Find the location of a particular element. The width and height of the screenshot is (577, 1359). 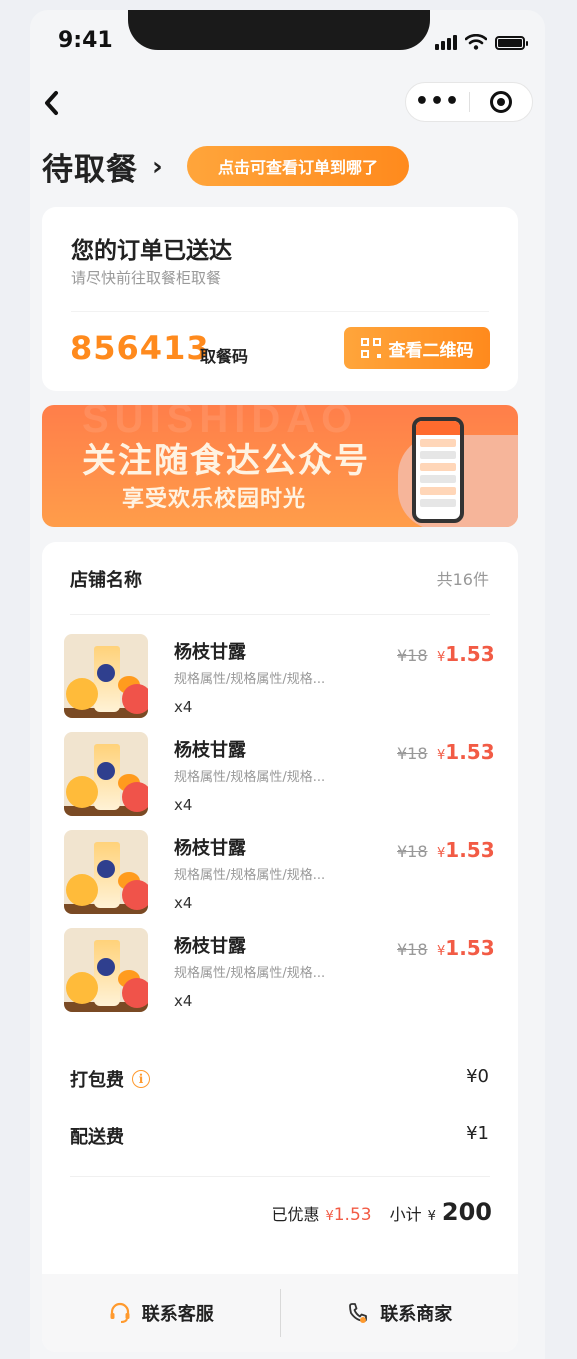

pickup-code-label: 取餐码 is located at coordinates (224, 356).